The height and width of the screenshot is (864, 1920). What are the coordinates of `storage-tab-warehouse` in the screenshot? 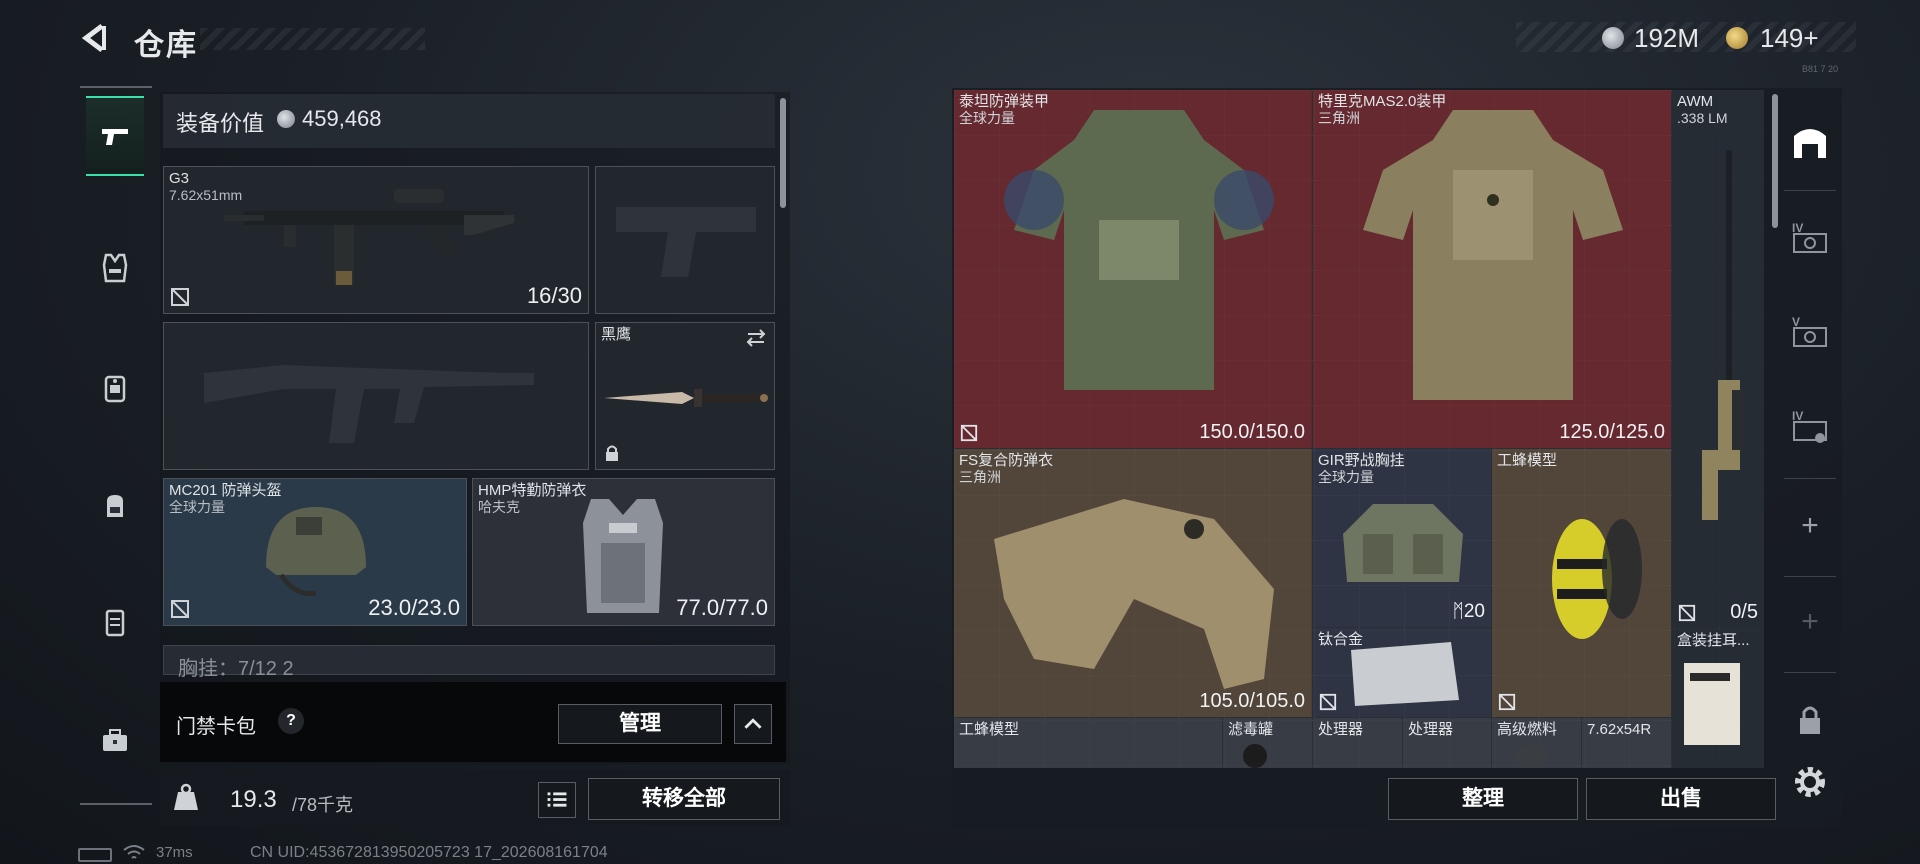 It's located at (1810, 142).